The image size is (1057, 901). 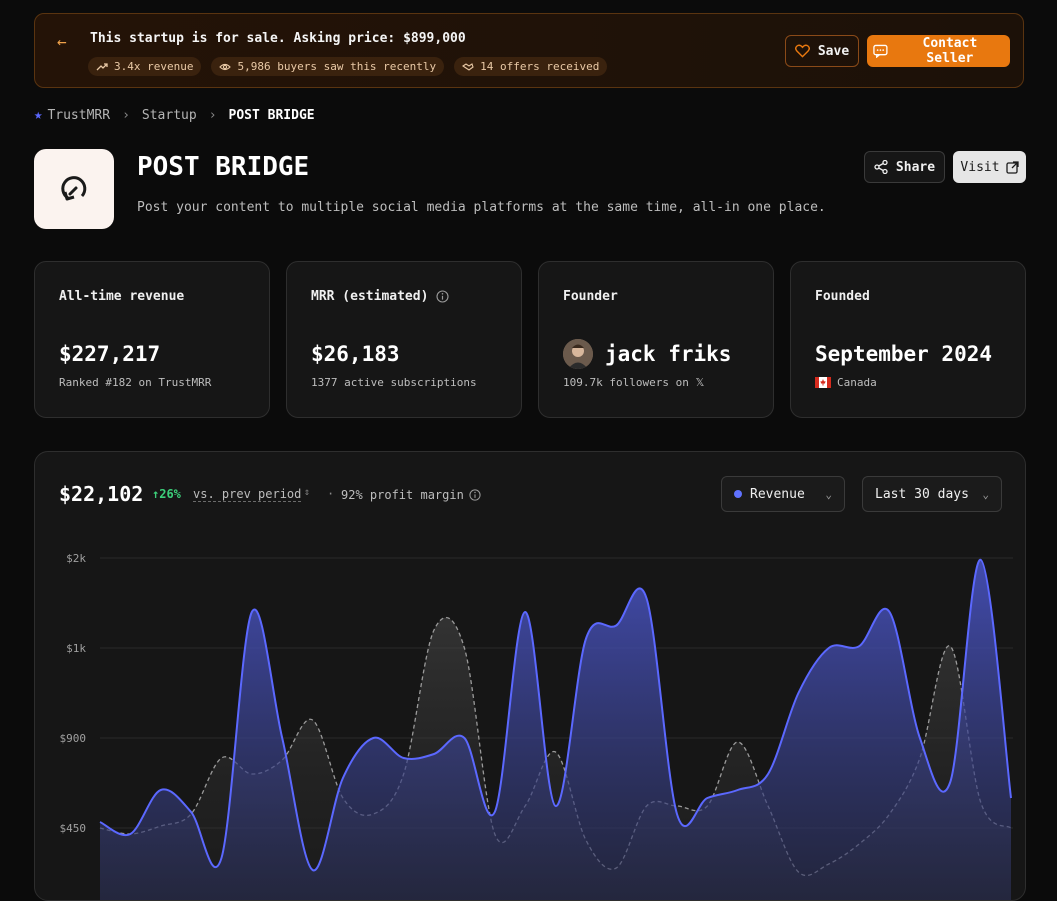 I want to click on asking-price: $899,000, so click(x=434, y=38).